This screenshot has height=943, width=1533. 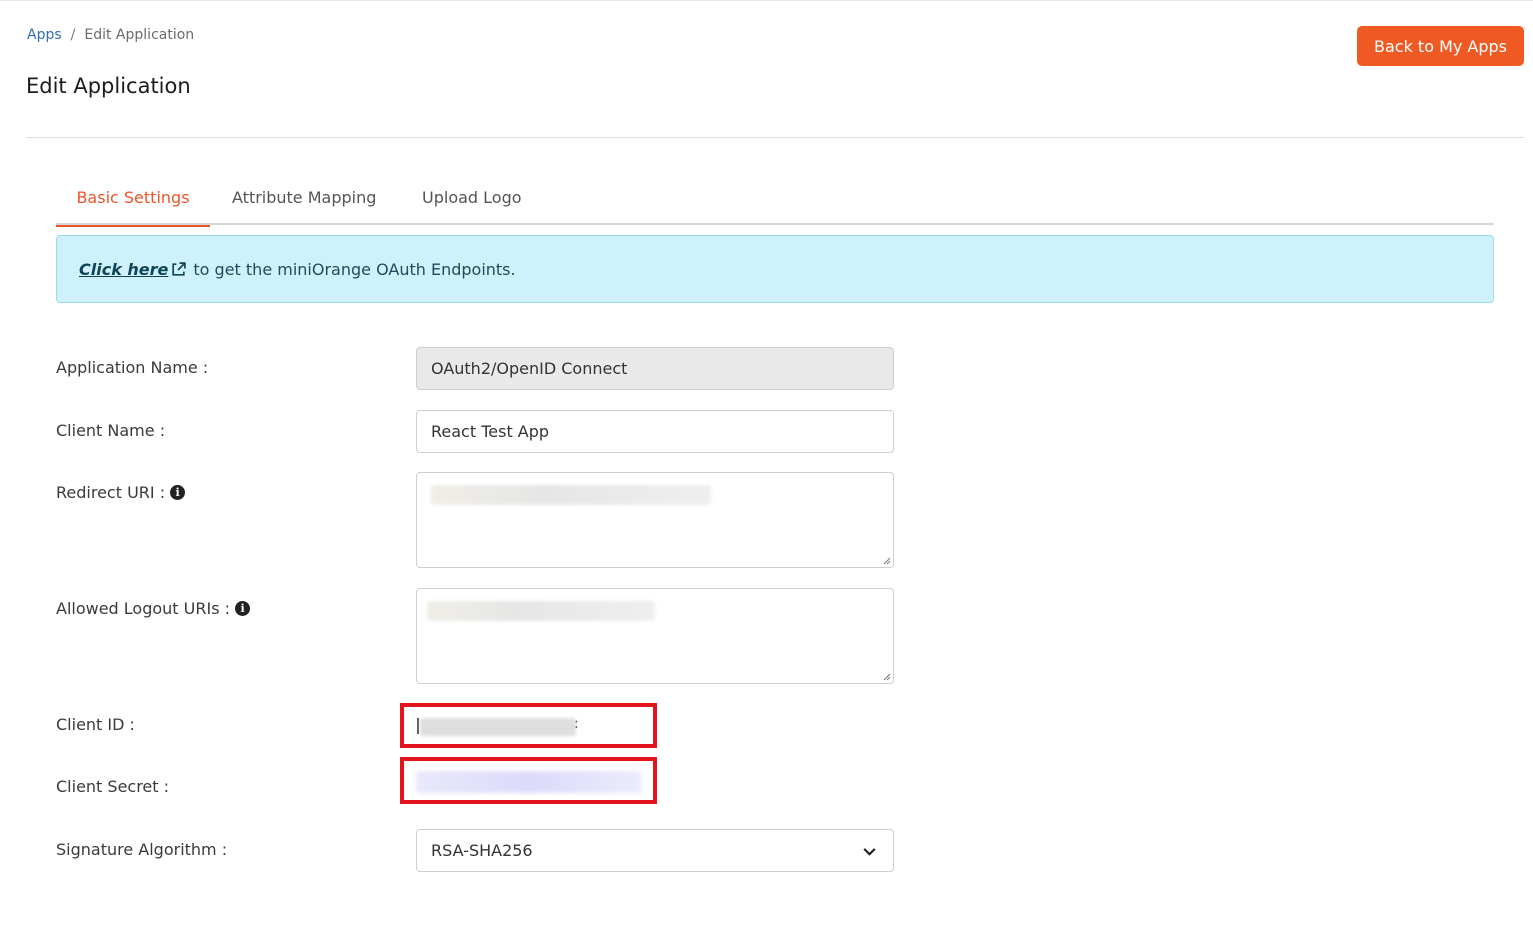 What do you see at coordinates (304, 201) in the screenshot?
I see `tab-attribute-mapping: Attribute Mapping` at bounding box center [304, 201].